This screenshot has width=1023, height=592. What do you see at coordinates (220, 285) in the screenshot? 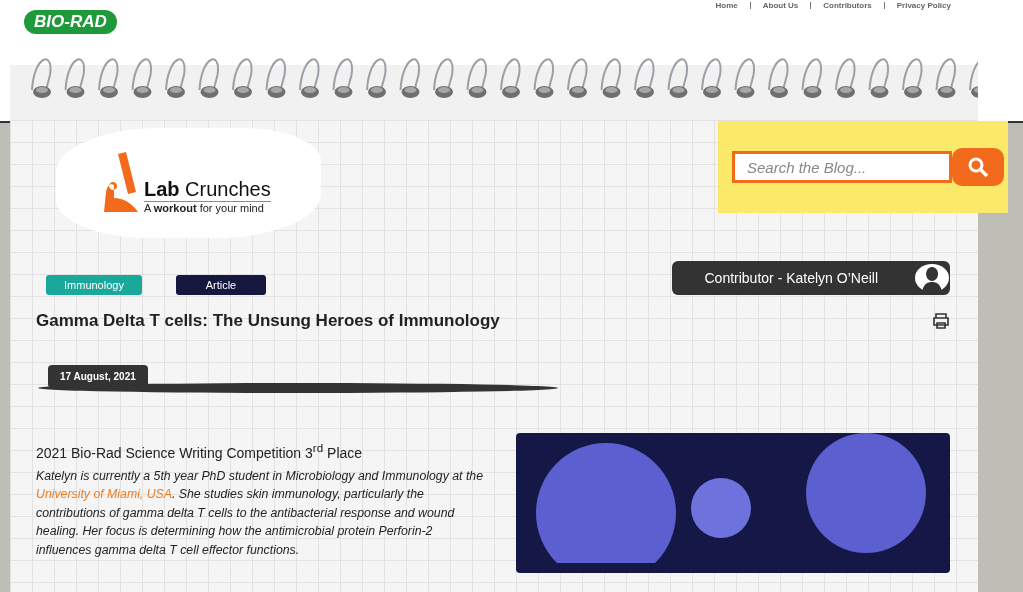
I see `category-tag: Article` at bounding box center [220, 285].